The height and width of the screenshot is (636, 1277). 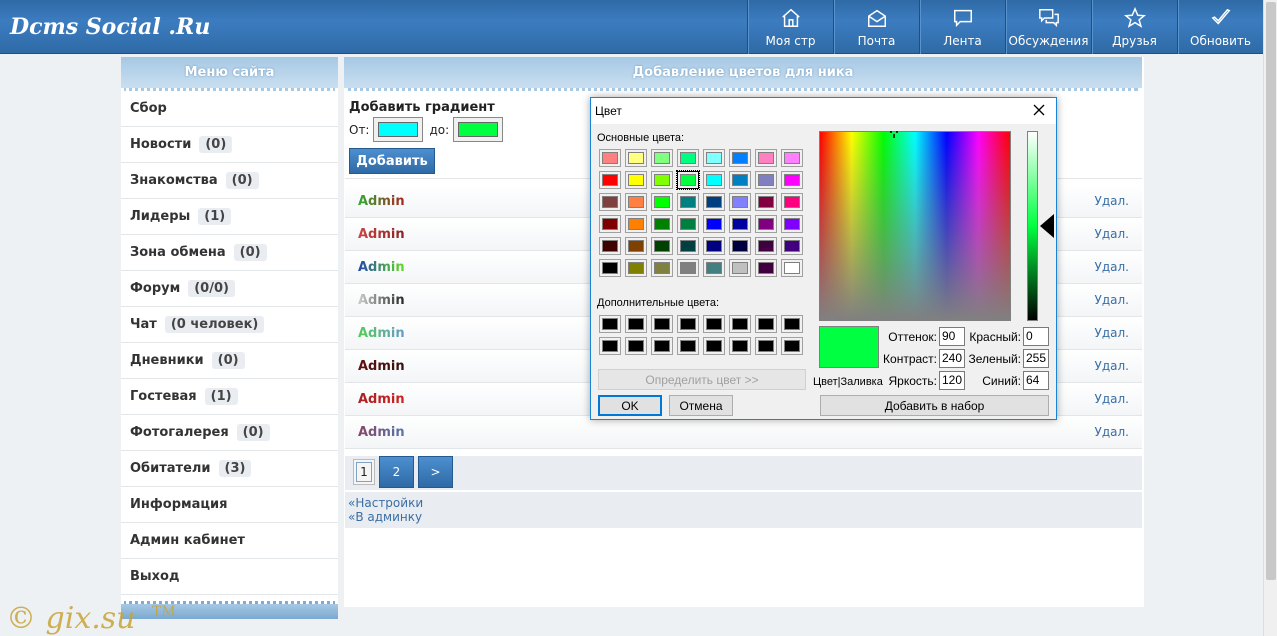 I want to click on close-icon, so click(x=1039, y=110).